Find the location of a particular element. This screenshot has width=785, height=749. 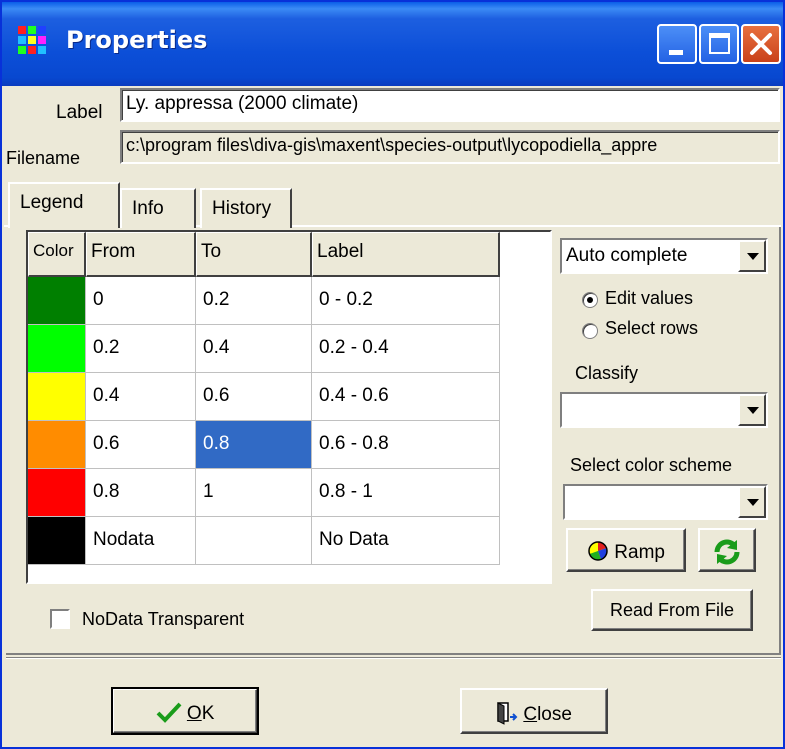

color-scheme-label: Select color scheme is located at coordinates (651, 465).